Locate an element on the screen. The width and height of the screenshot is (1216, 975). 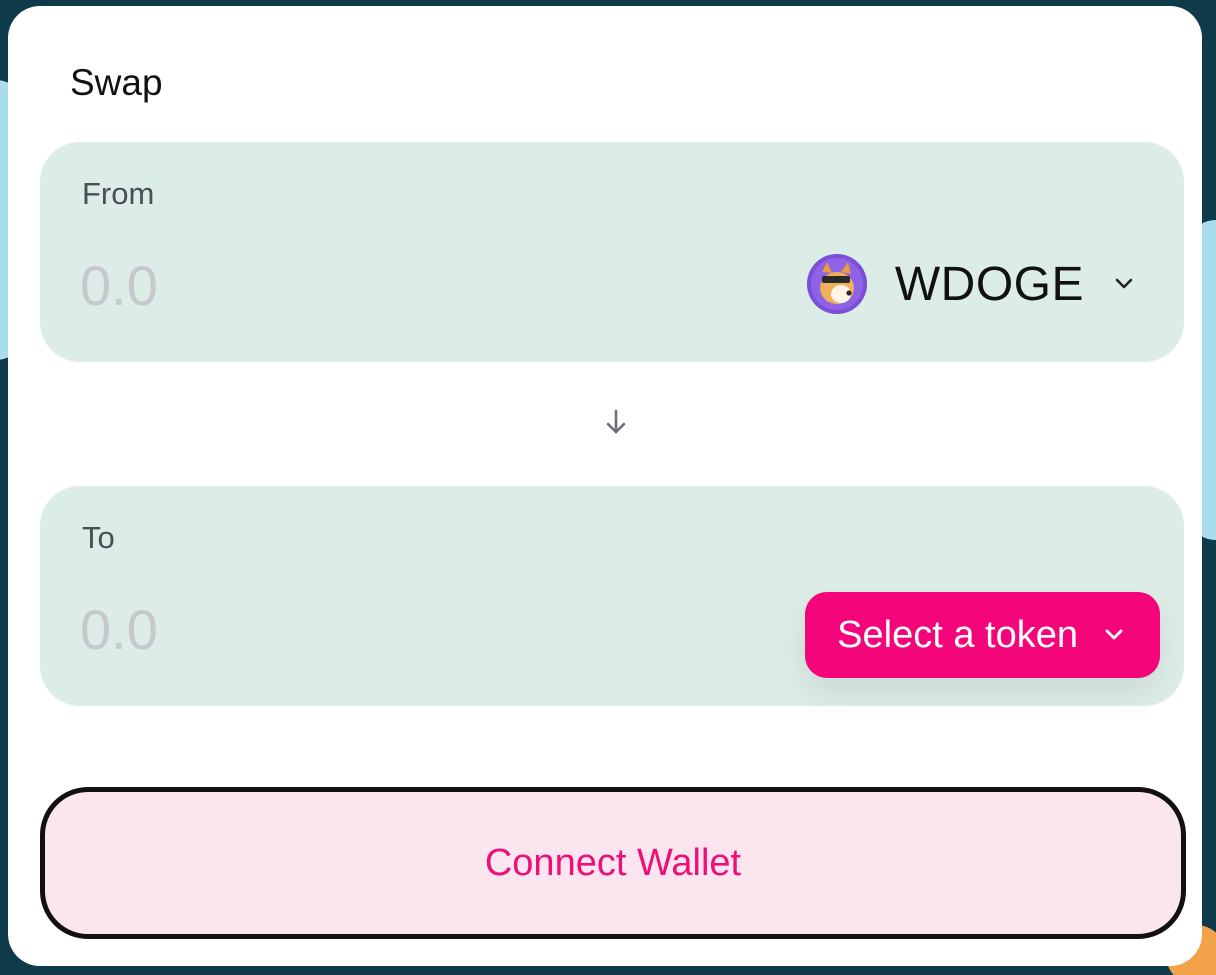
select-token-label: Select a token is located at coordinates (957, 634).